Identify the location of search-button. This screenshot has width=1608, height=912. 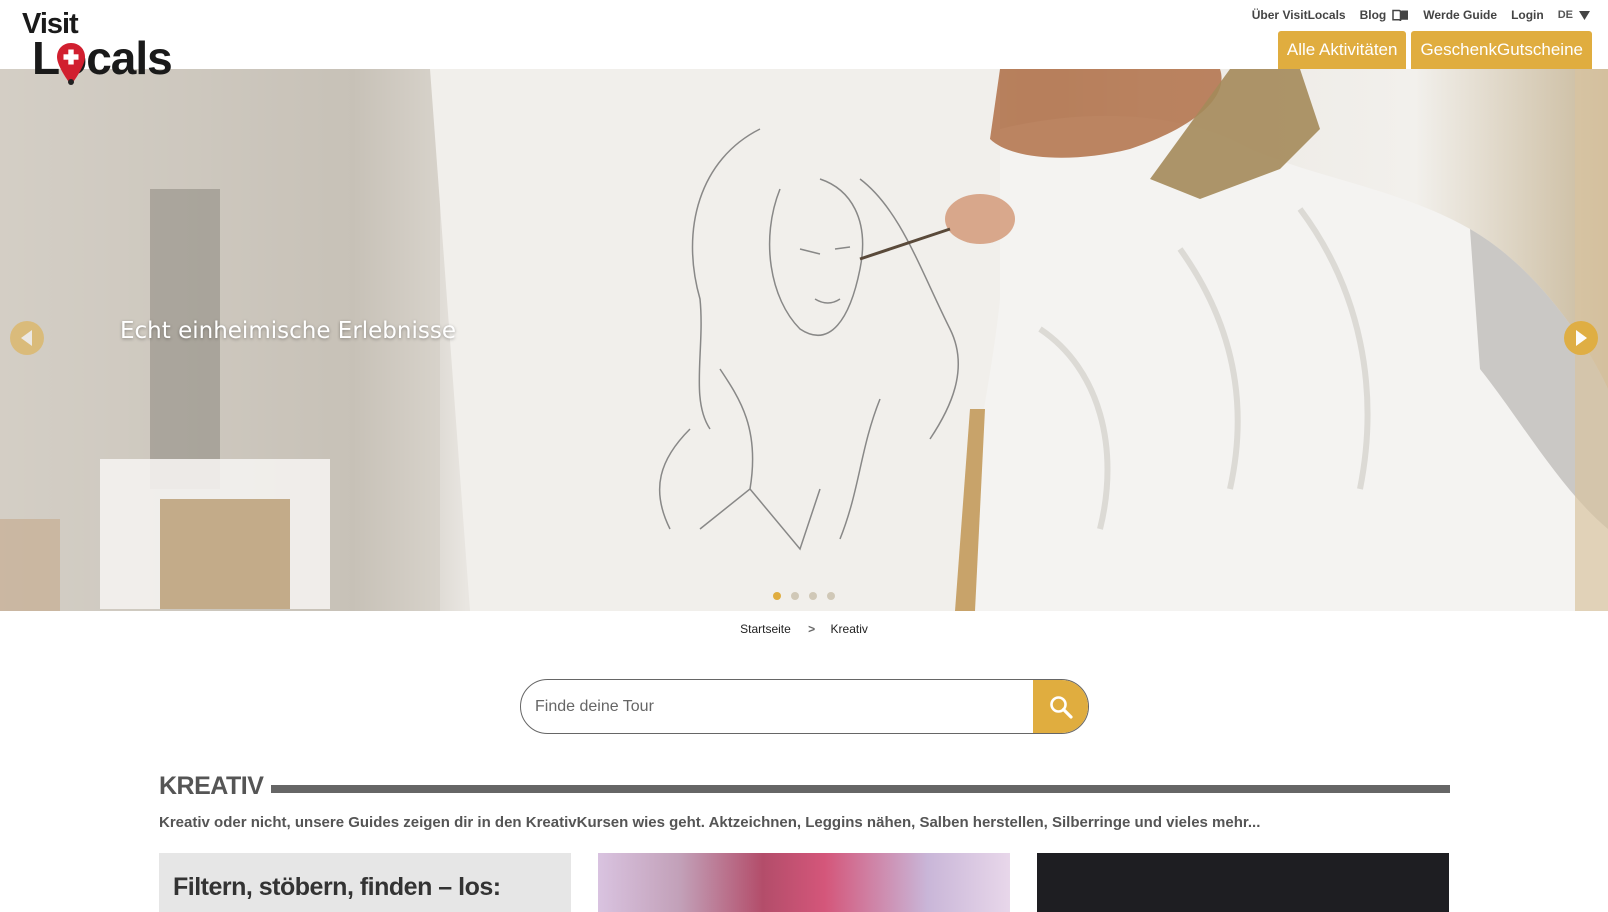
(1060, 706).